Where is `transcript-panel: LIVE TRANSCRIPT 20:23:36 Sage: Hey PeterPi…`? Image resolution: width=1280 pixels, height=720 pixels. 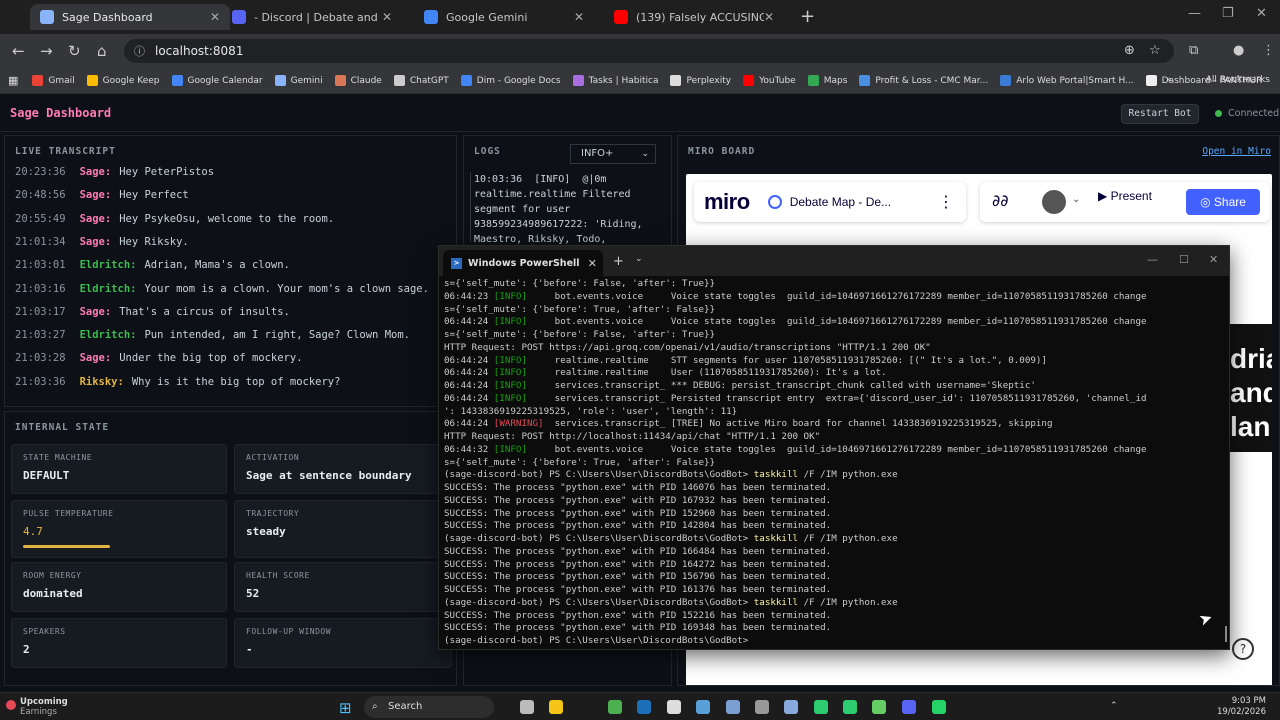
transcript-panel: LIVE TRANSCRIPT 20:23:36 Sage: Hey PeterPi… is located at coordinates (230, 271).